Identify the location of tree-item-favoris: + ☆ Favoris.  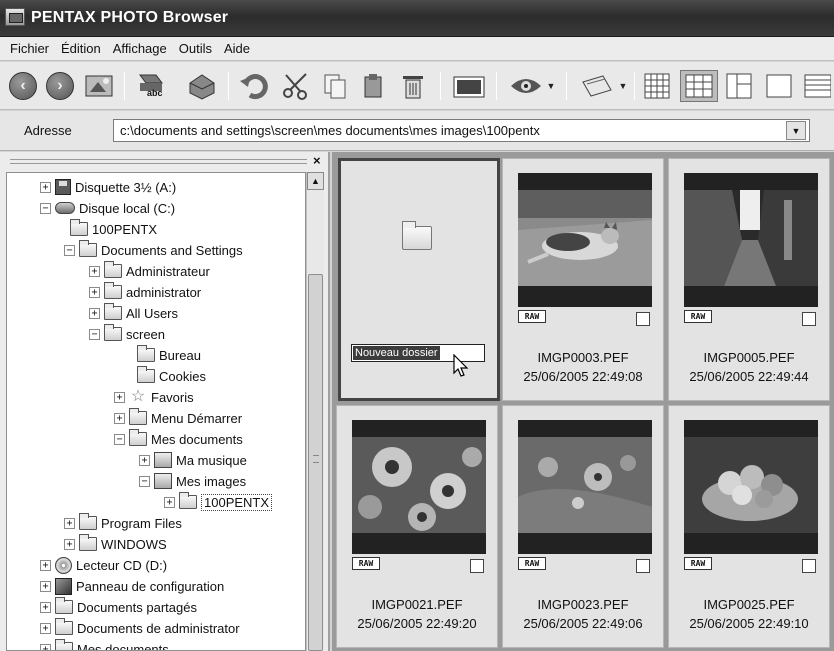
(154, 397).